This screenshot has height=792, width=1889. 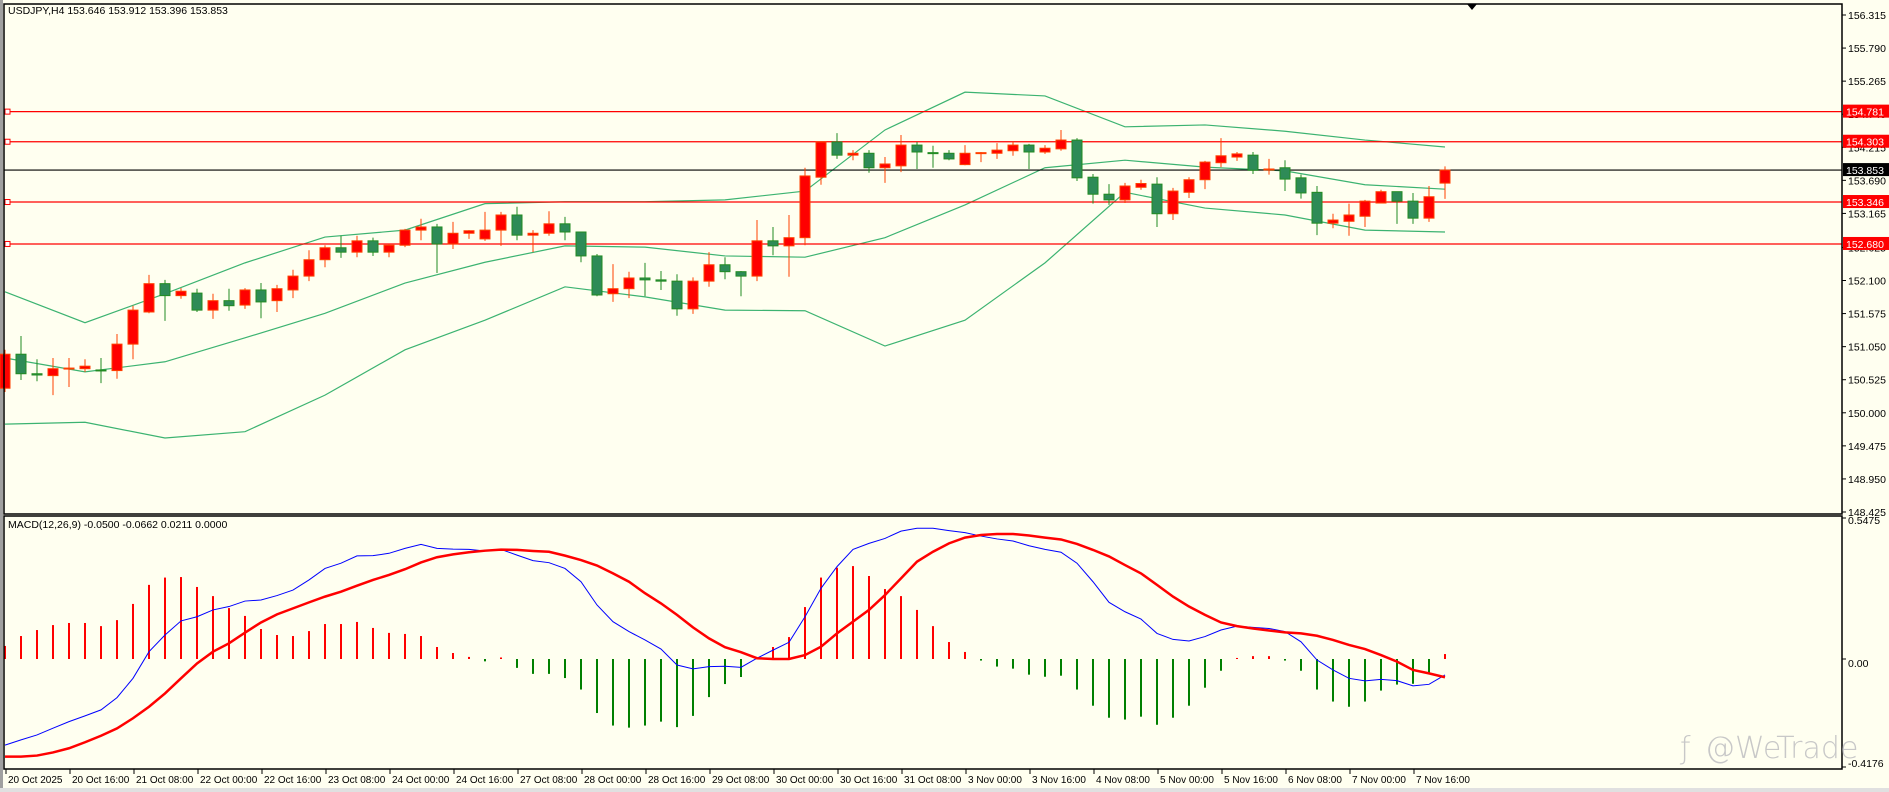 What do you see at coordinates (1867, 480) in the screenshot?
I see `price-axis-label: 148.950` at bounding box center [1867, 480].